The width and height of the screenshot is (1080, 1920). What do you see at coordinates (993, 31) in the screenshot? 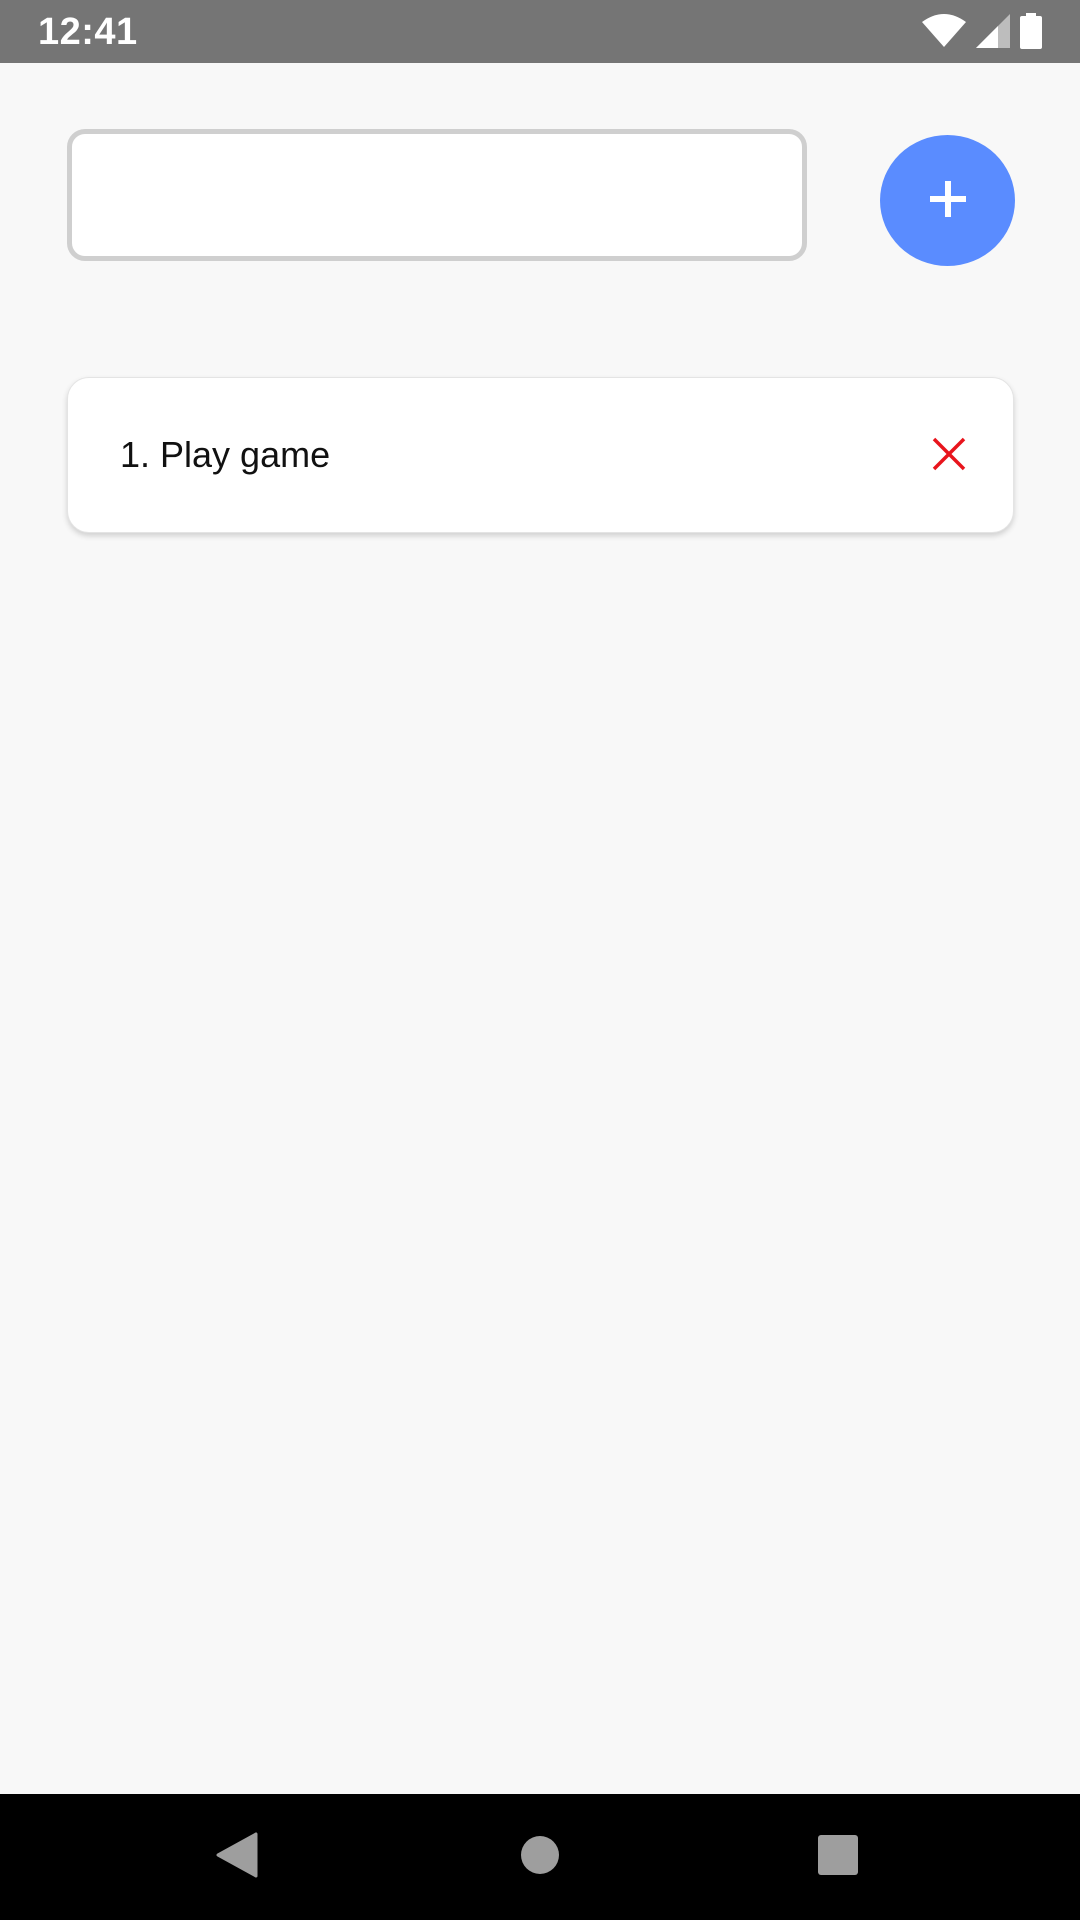
I see `cellular-signal-icon` at bounding box center [993, 31].